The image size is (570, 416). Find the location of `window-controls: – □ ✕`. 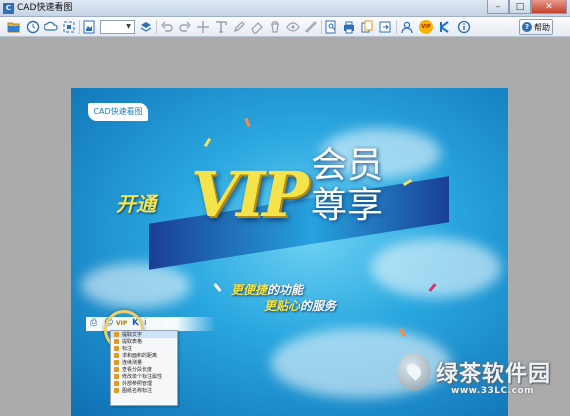

window-controls: – □ ✕ is located at coordinates (527, 7).